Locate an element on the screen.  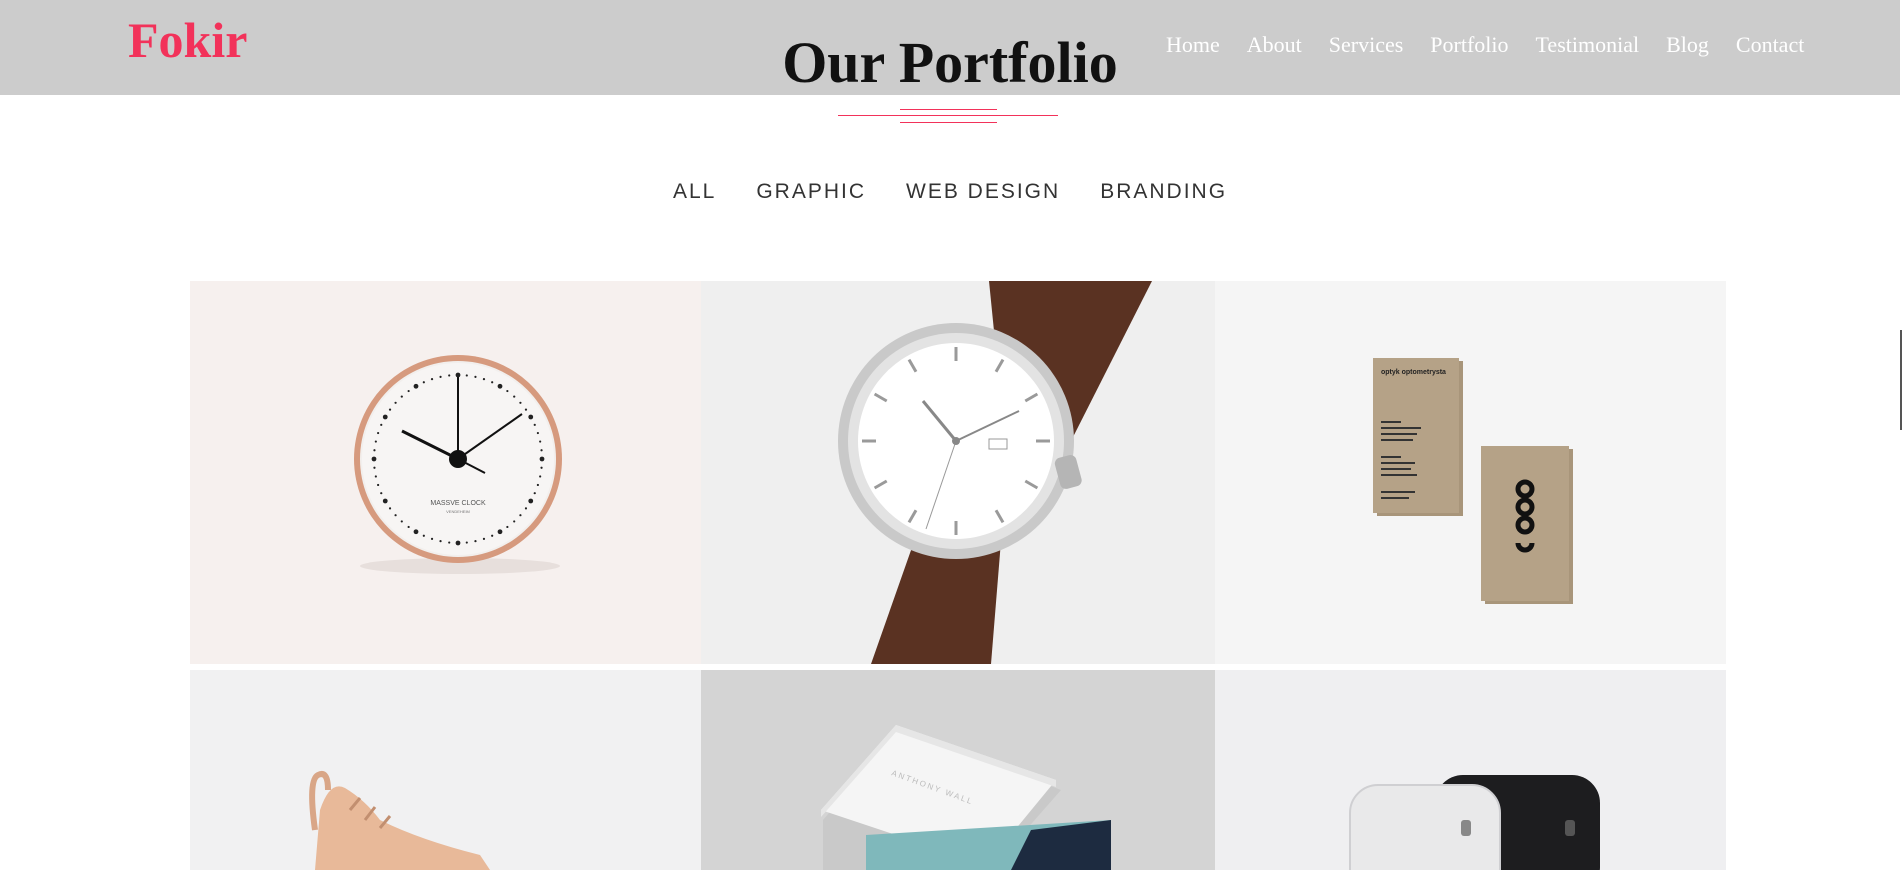
filter-all: ALL is located at coordinates (694, 192).